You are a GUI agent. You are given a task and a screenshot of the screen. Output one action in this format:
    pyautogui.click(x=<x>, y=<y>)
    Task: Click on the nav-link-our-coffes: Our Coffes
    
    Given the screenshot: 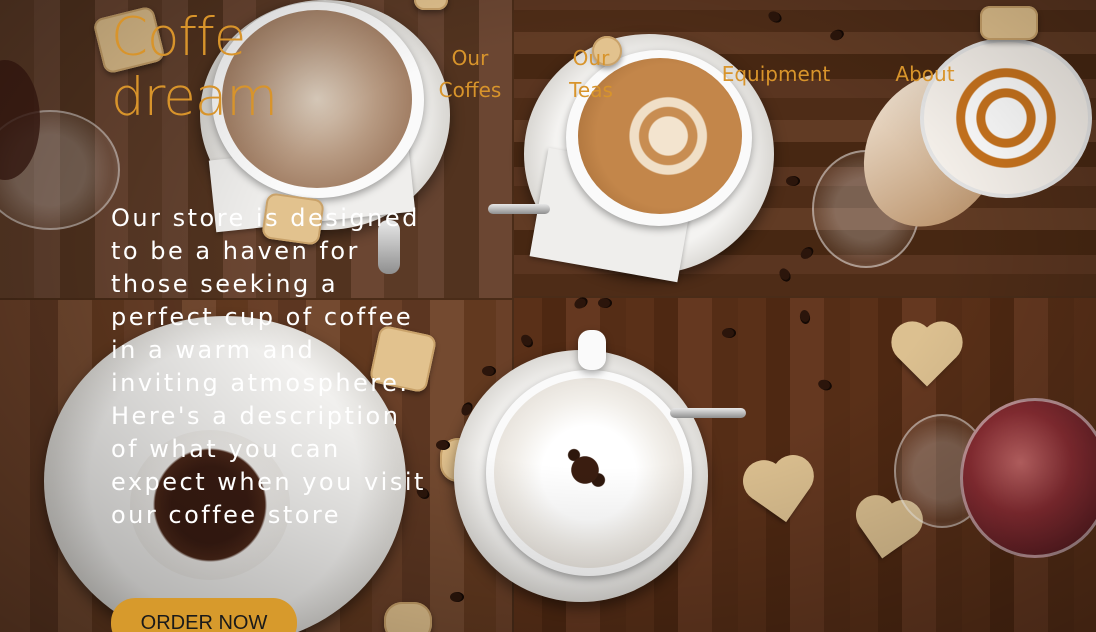 What is the action you would take?
    pyautogui.click(x=470, y=74)
    